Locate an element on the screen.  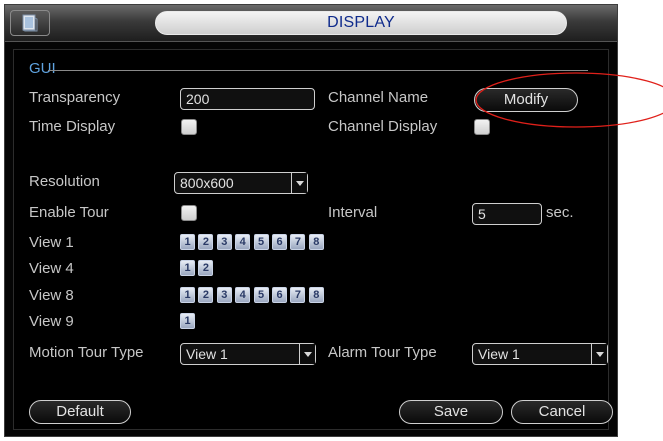
window-title: DISPLAY is located at coordinates (361, 23).